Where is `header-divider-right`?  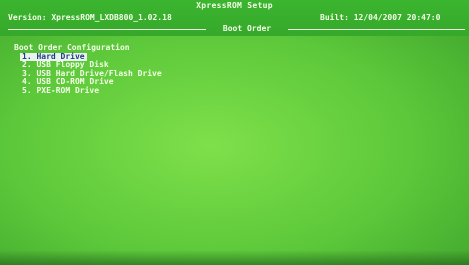 header-divider-right is located at coordinates (376, 29).